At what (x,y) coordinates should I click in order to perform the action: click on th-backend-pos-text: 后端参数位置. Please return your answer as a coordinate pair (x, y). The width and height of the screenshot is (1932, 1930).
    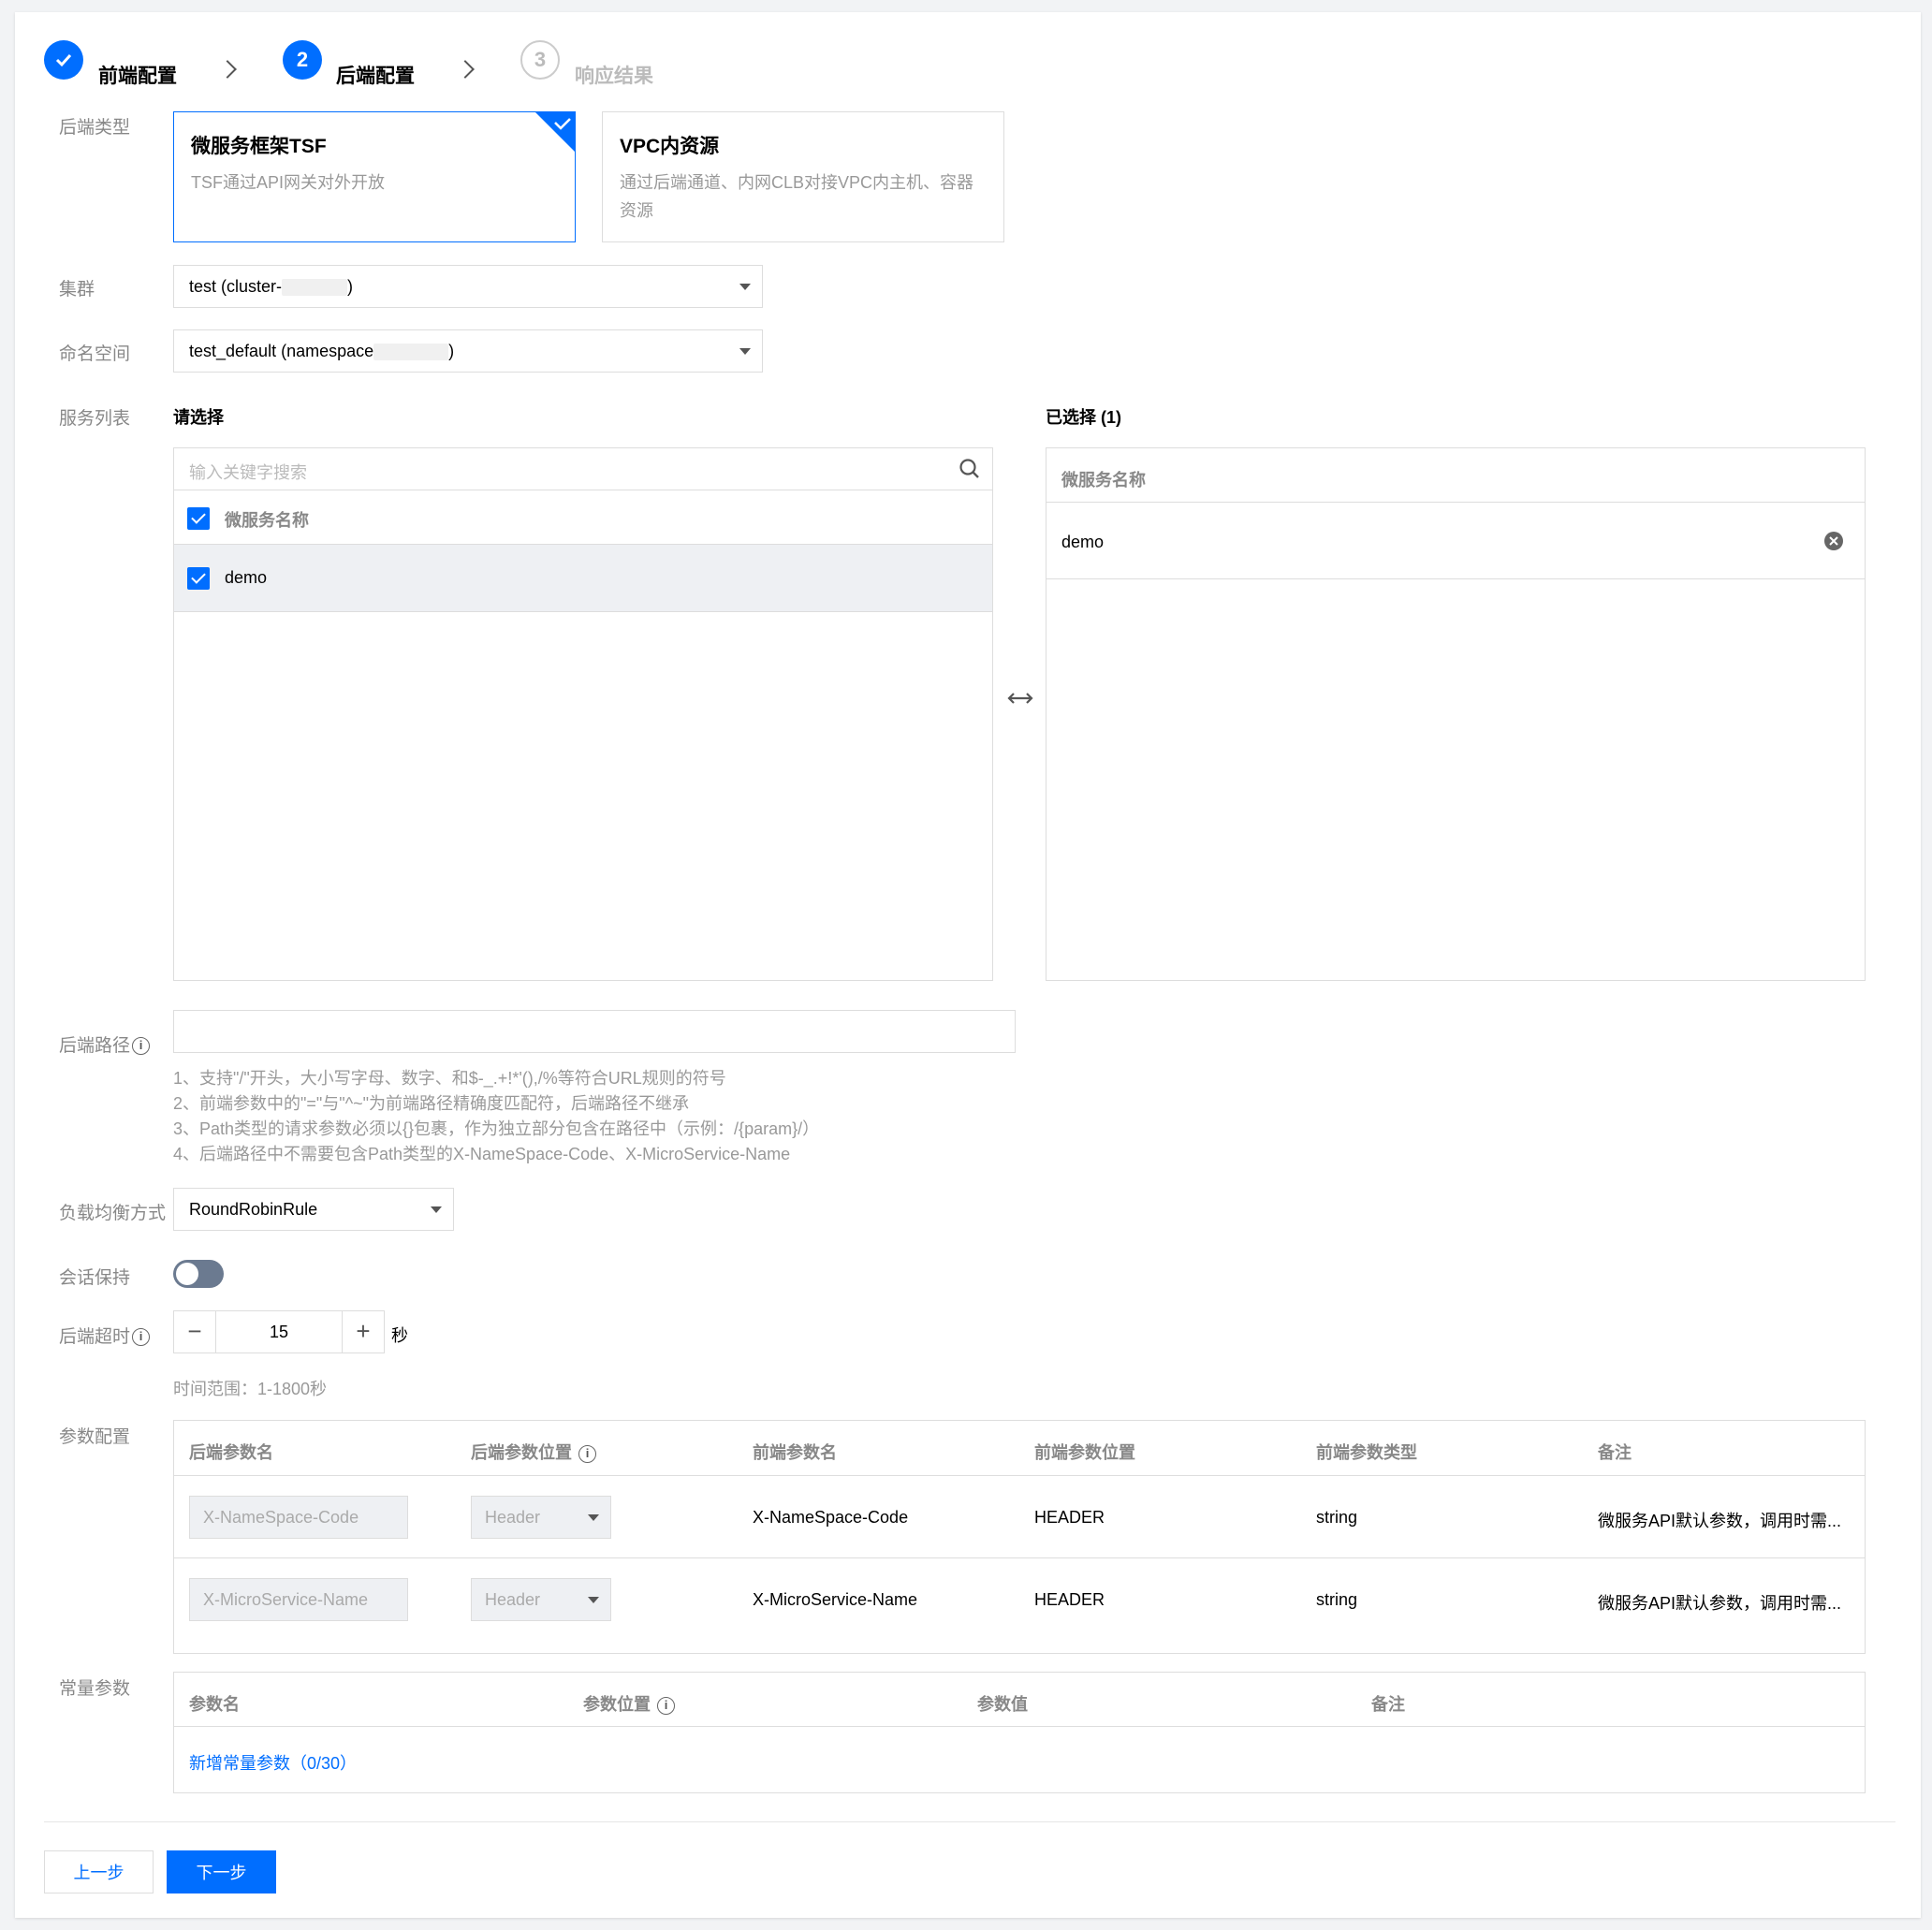
    Looking at the image, I should click on (521, 1452).